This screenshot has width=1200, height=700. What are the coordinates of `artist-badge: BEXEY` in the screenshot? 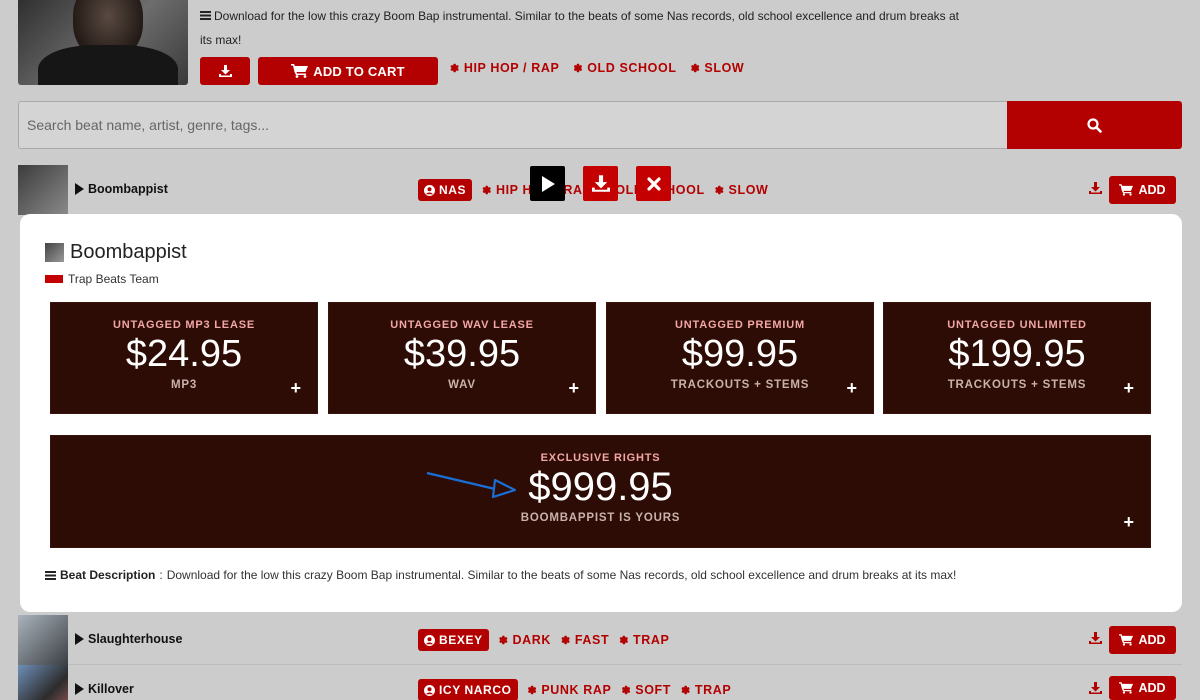 It's located at (453, 640).